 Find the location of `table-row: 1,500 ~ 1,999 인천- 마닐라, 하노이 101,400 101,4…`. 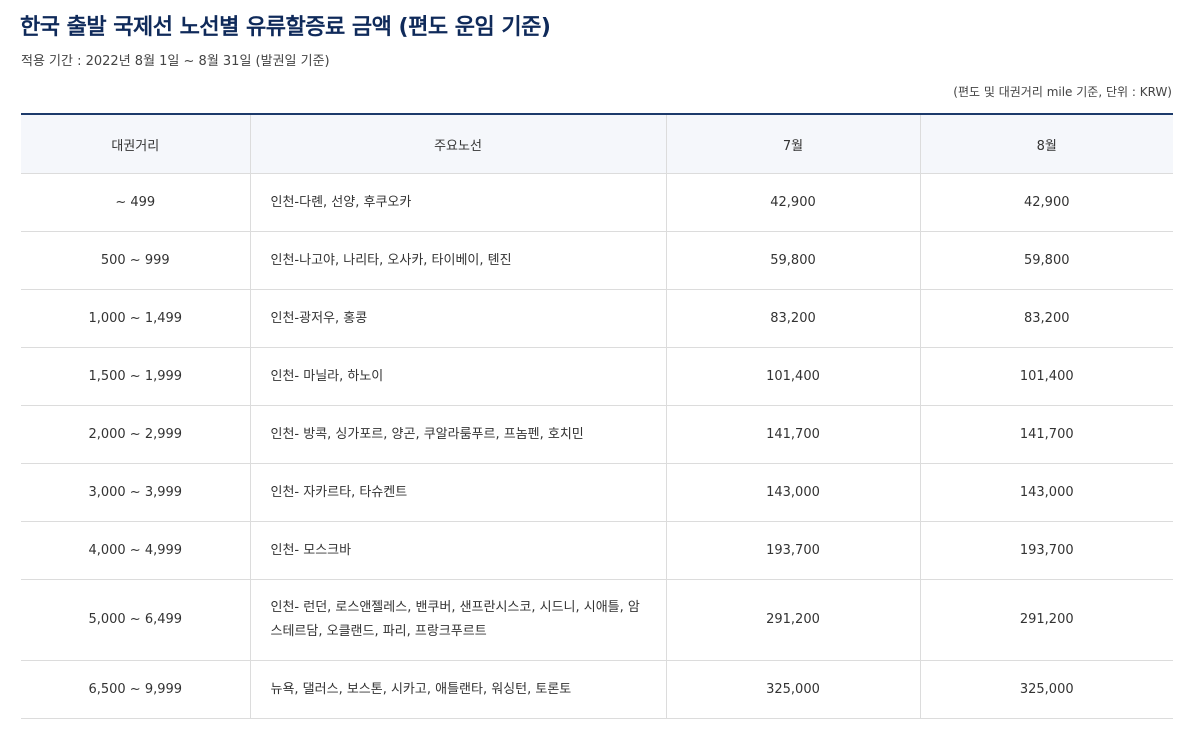

table-row: 1,500 ~ 1,999 인천- 마닐라, 하노이 101,400 101,4… is located at coordinates (597, 376).